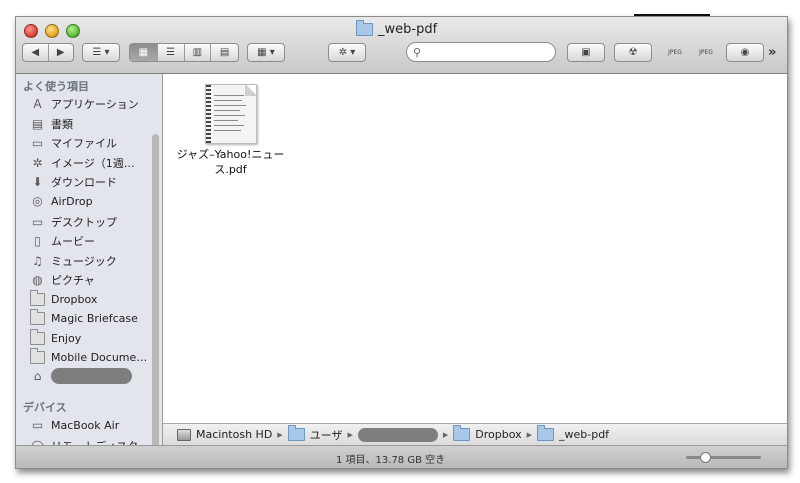 This screenshot has width=800, height=483. Describe the element at coordinates (84, 222) in the screenshot. I see `sidebar-item-label: デスクトップ` at that location.